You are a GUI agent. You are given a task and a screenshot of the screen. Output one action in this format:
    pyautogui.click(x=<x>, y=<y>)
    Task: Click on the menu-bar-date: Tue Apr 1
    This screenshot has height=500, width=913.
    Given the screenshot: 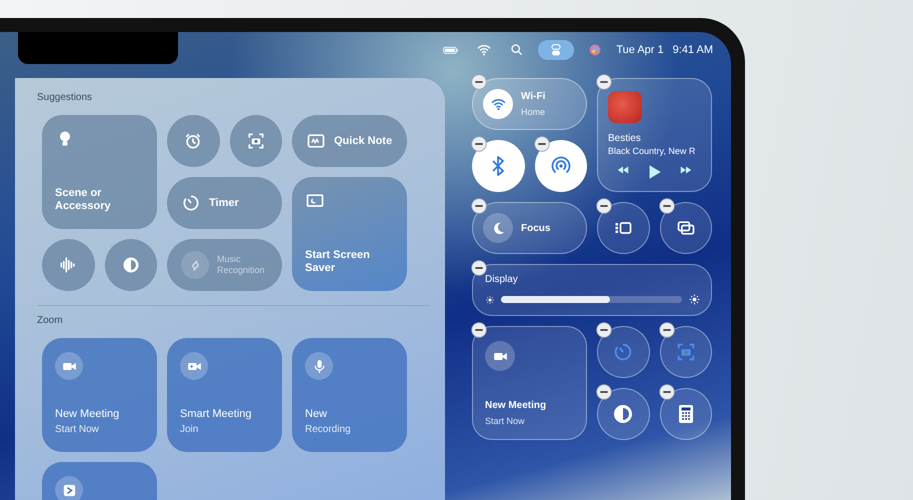 What is the action you would take?
    pyautogui.click(x=640, y=50)
    